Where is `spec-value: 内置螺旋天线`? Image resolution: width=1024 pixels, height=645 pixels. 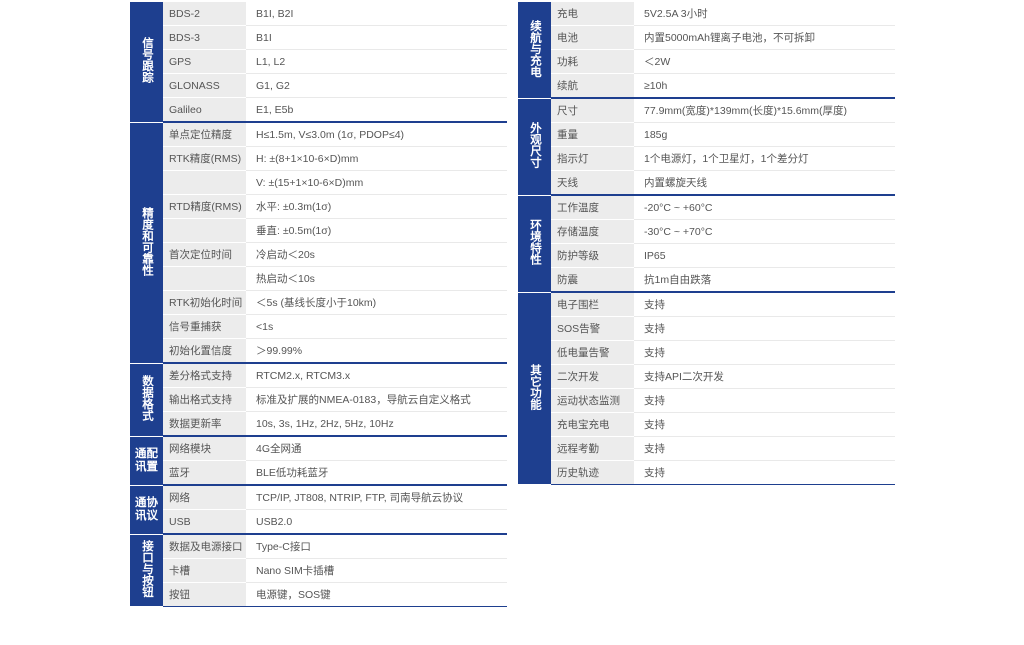 spec-value: 内置螺旋天线 is located at coordinates (764, 183).